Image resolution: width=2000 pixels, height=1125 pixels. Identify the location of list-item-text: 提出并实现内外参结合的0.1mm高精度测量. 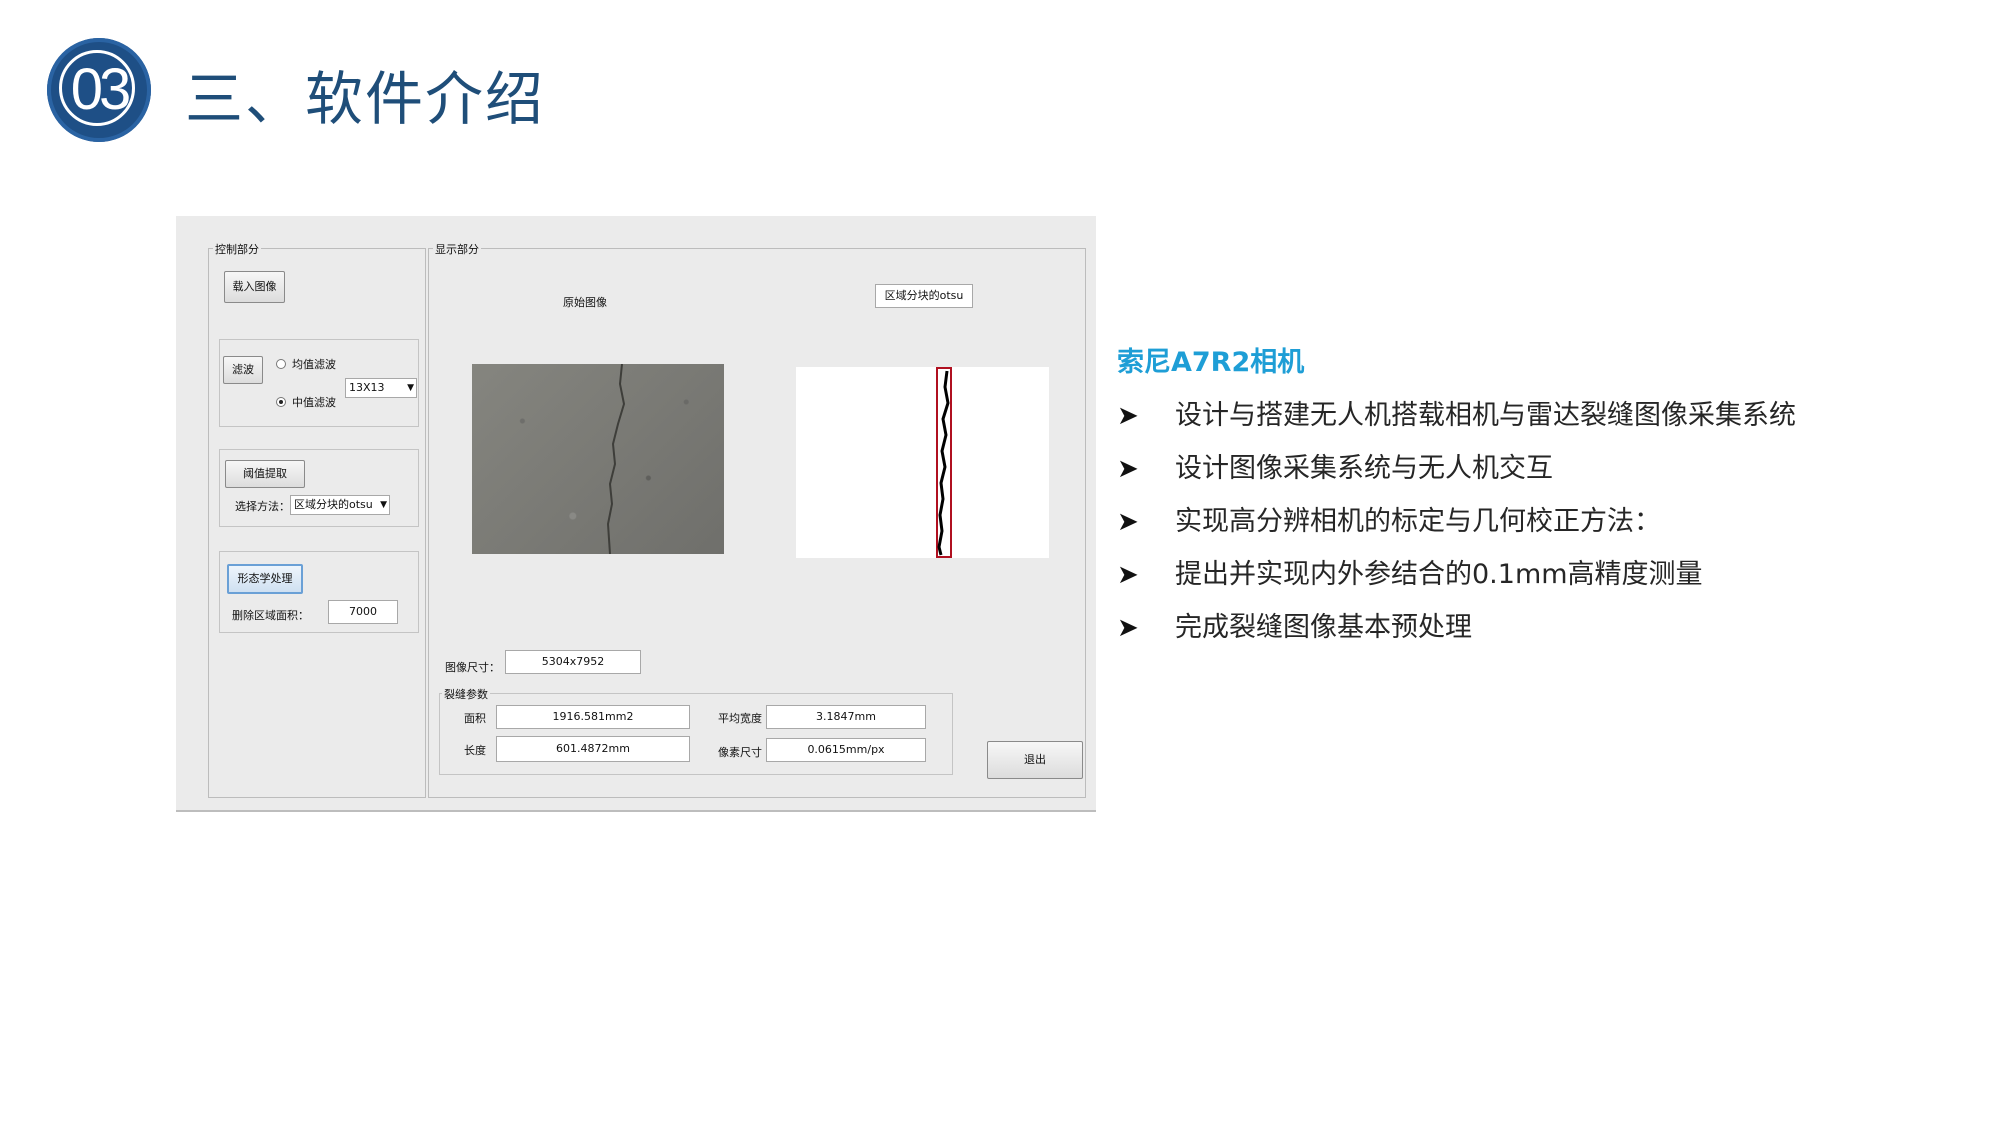
(1439, 574).